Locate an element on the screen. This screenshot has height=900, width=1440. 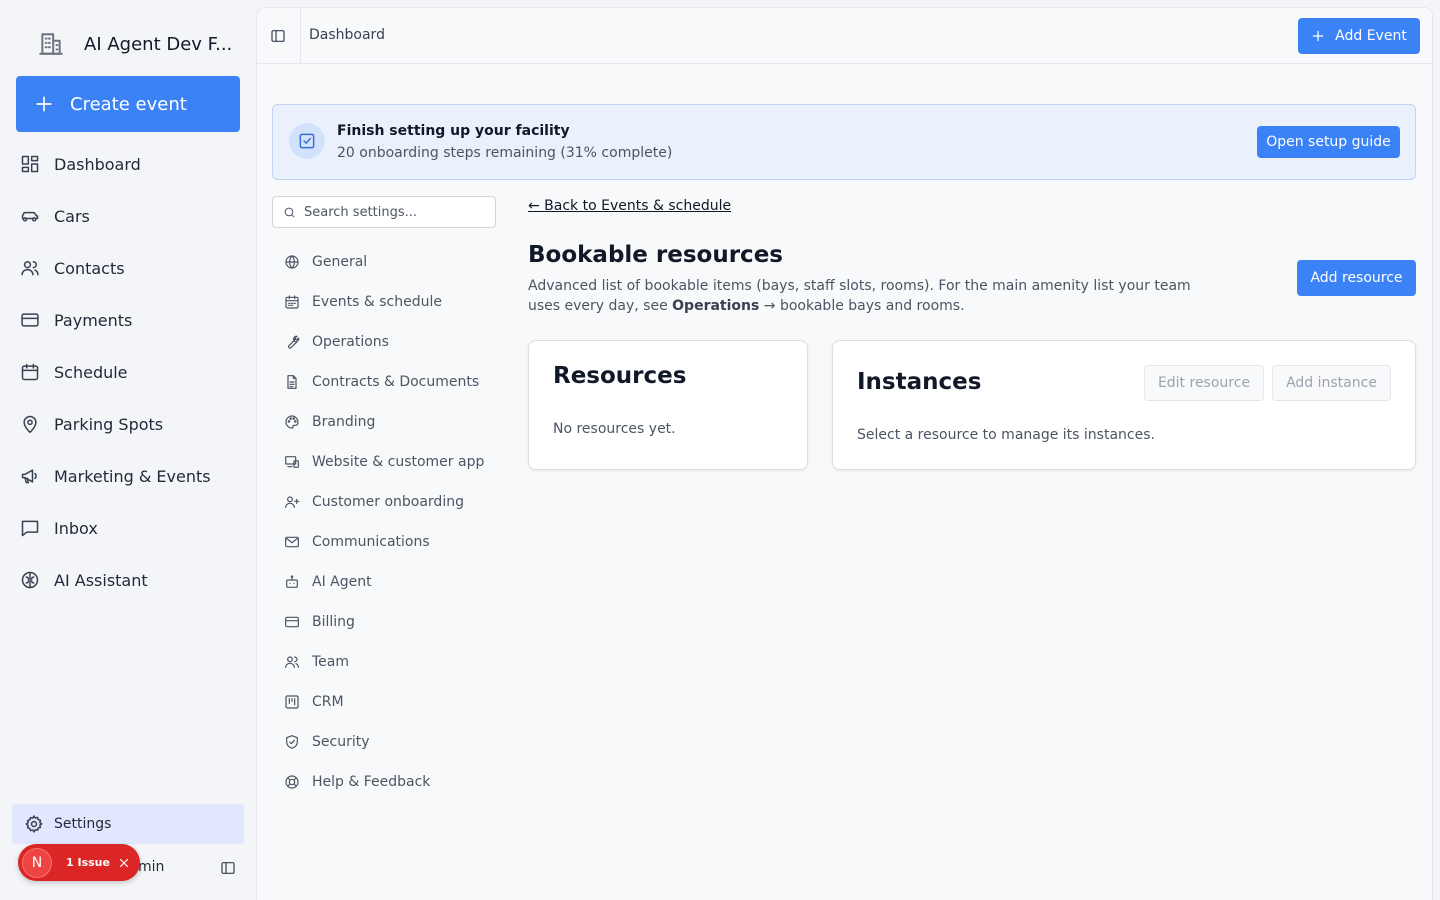
nav-item-label: Cars is located at coordinates (72, 216).